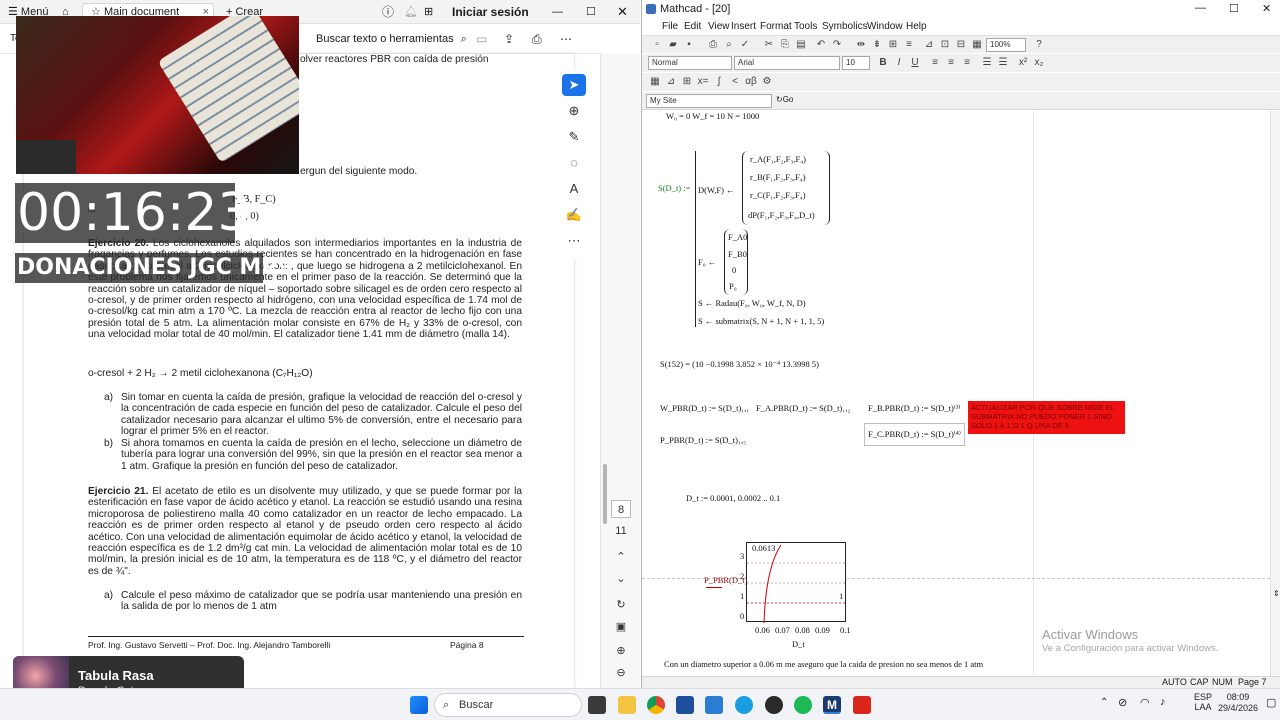 This screenshot has width=1280, height=720. I want to click on s-function-definition: S(D_t) :=, so click(674, 188).